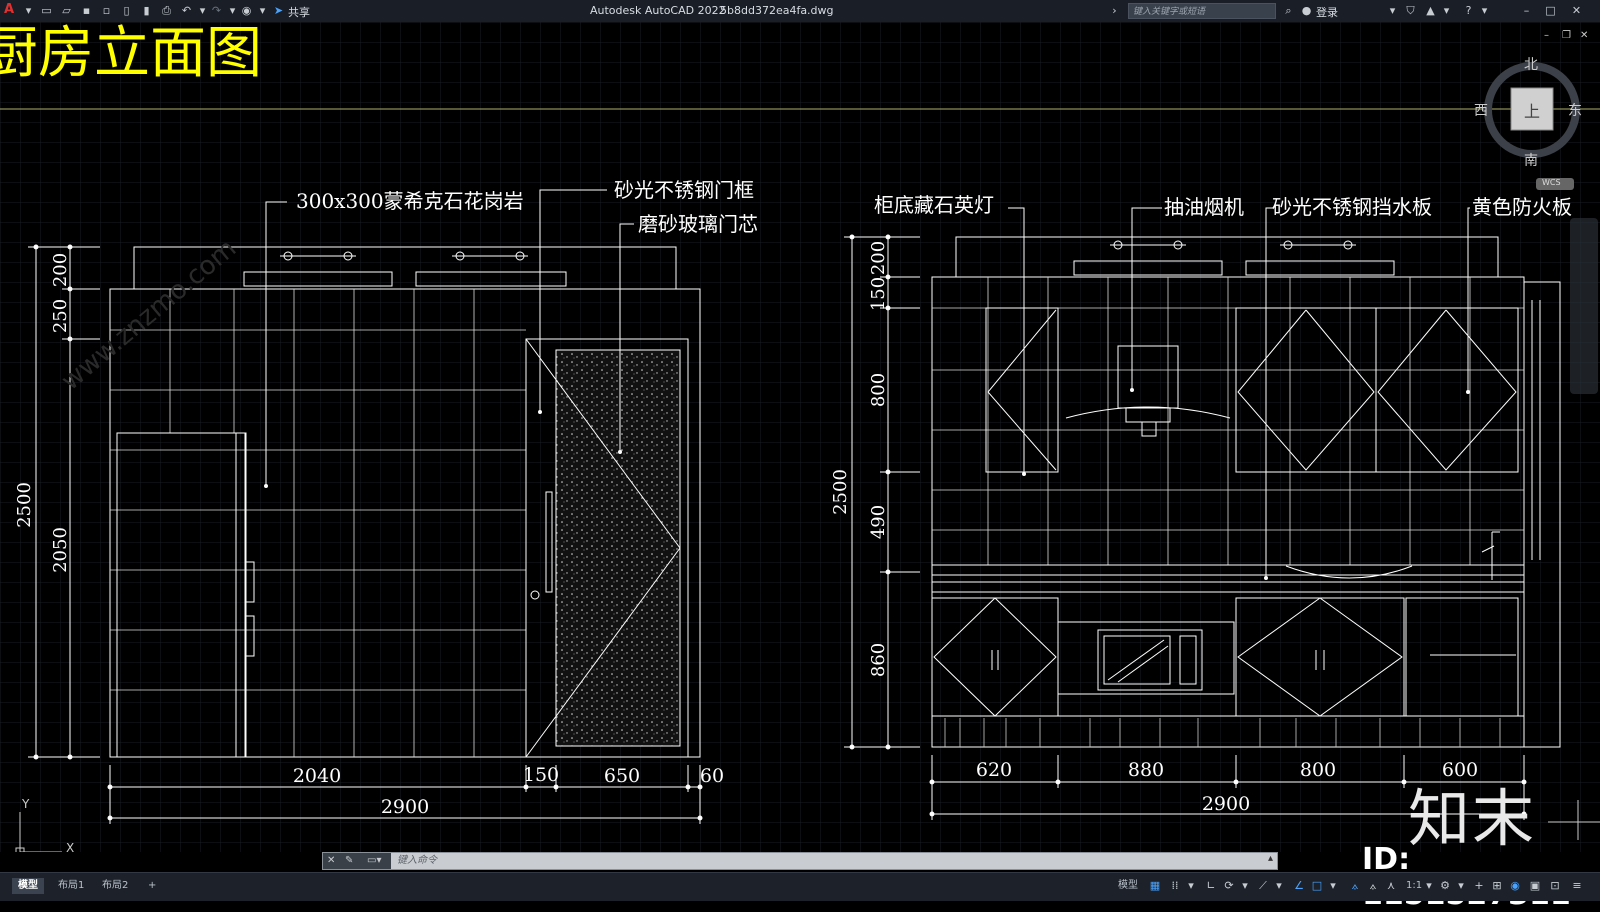  What do you see at coordinates (994, 770) in the screenshot?
I see `dim-right-h-620: 620` at bounding box center [994, 770].